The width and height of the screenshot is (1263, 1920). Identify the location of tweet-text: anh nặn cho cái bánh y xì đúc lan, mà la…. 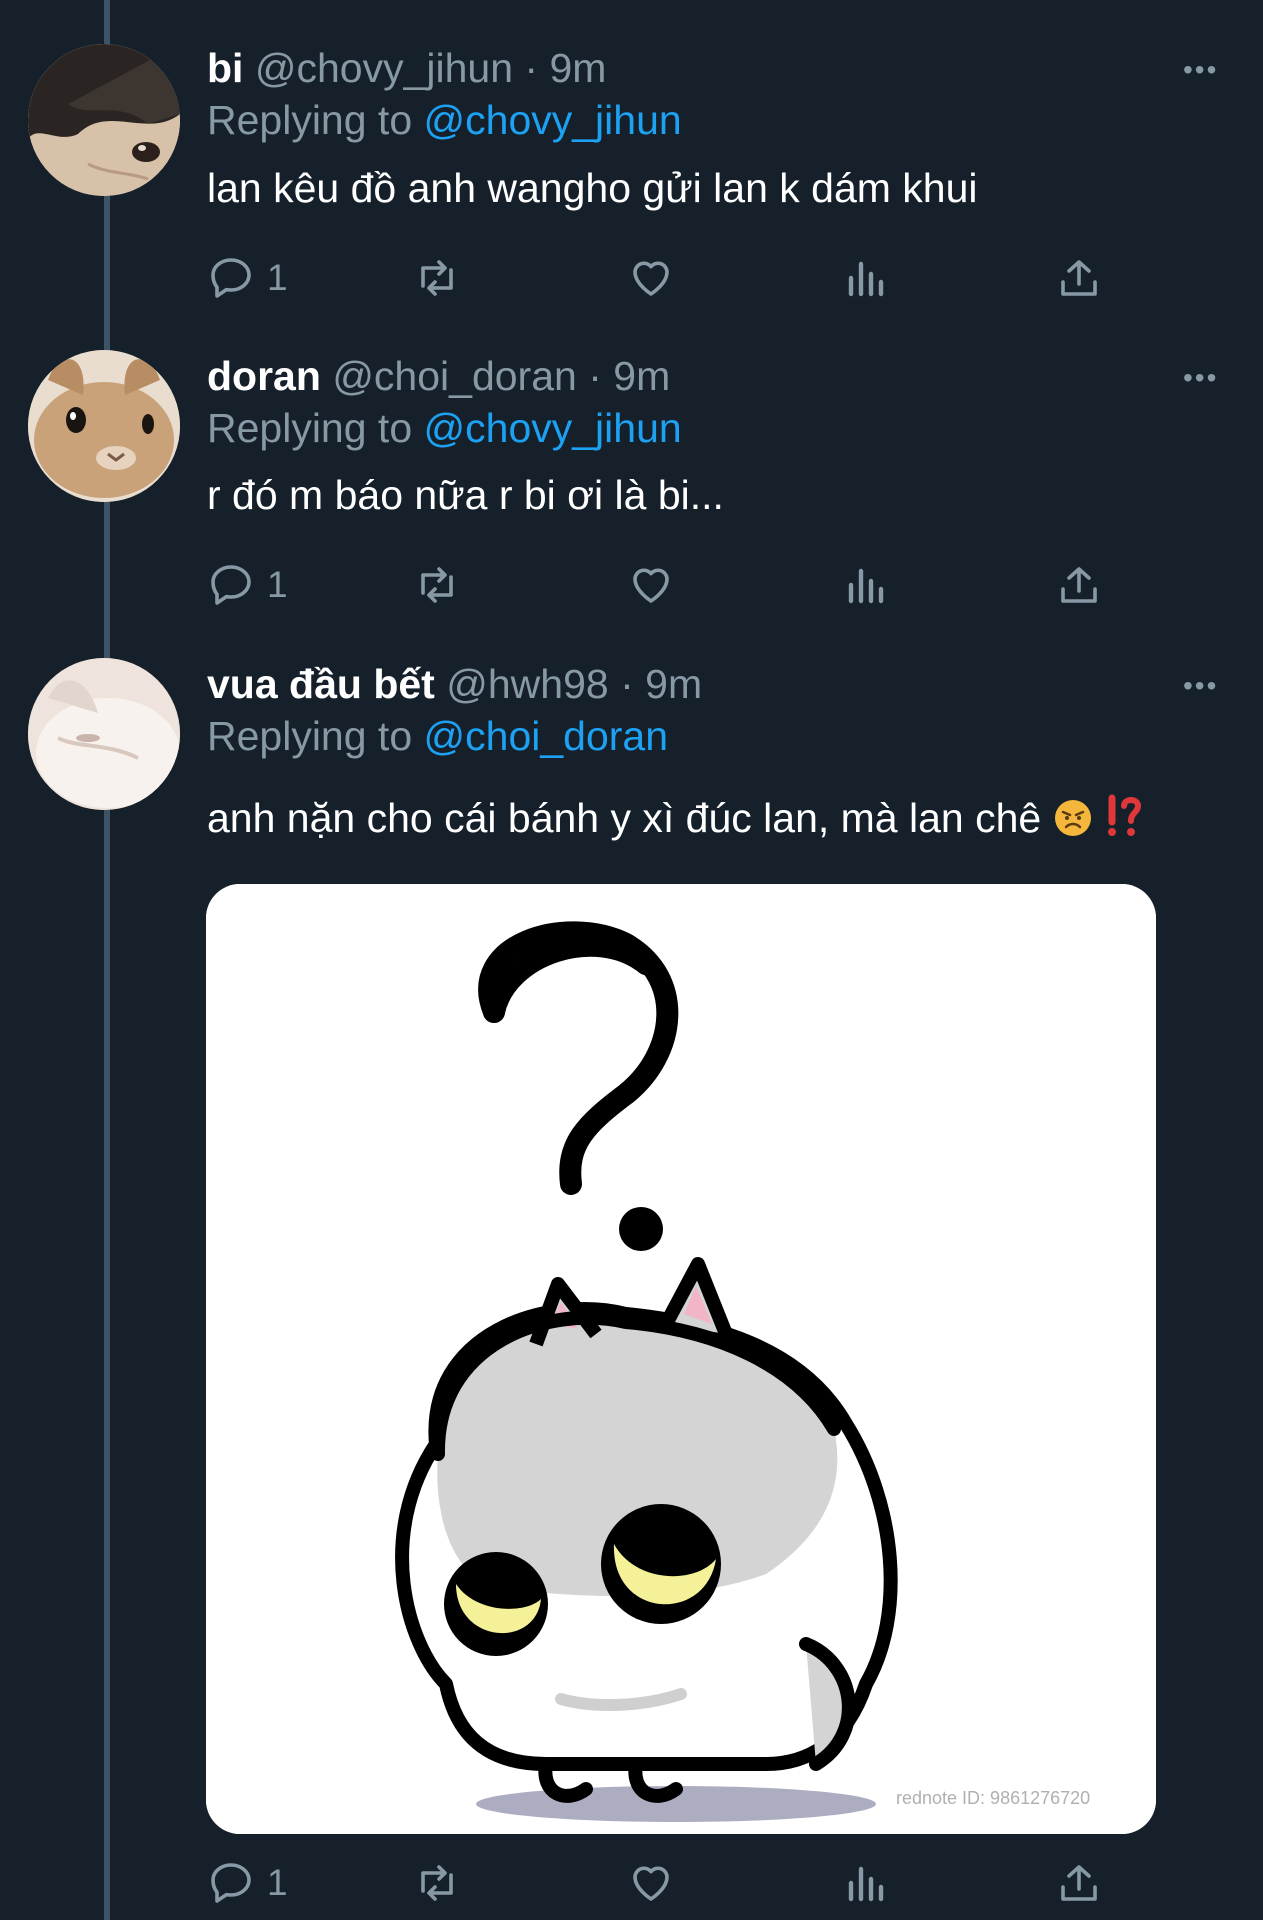
(624, 818).